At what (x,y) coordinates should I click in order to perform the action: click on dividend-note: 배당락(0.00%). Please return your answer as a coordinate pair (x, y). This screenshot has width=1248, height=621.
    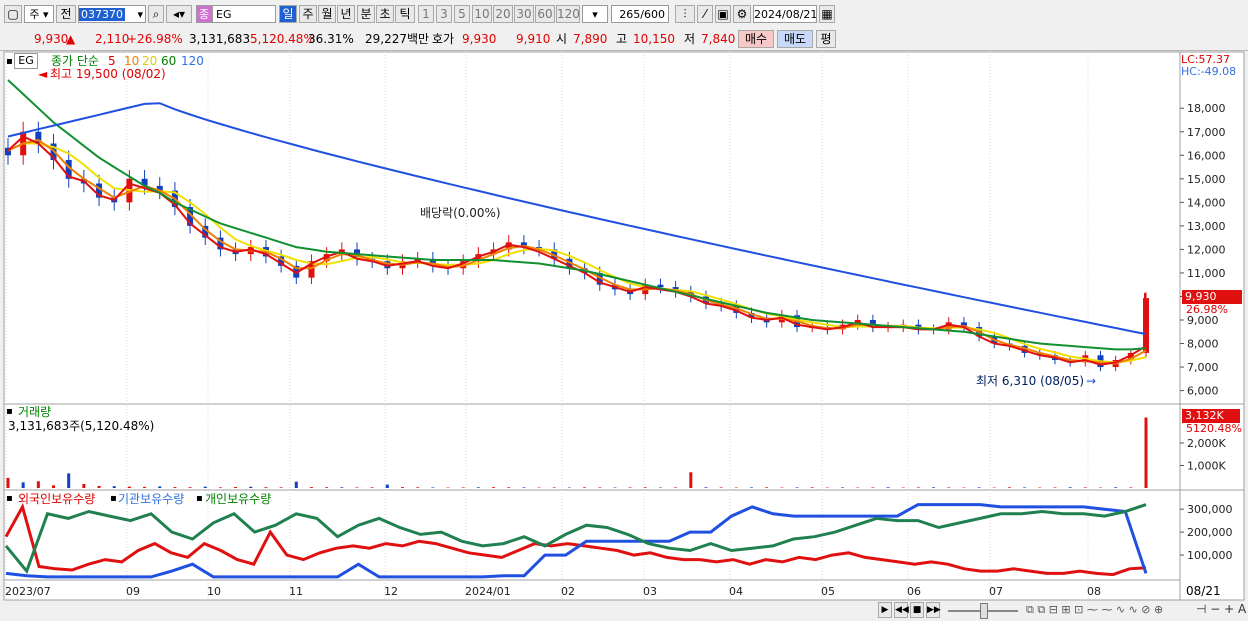
    Looking at the image, I should click on (460, 213).